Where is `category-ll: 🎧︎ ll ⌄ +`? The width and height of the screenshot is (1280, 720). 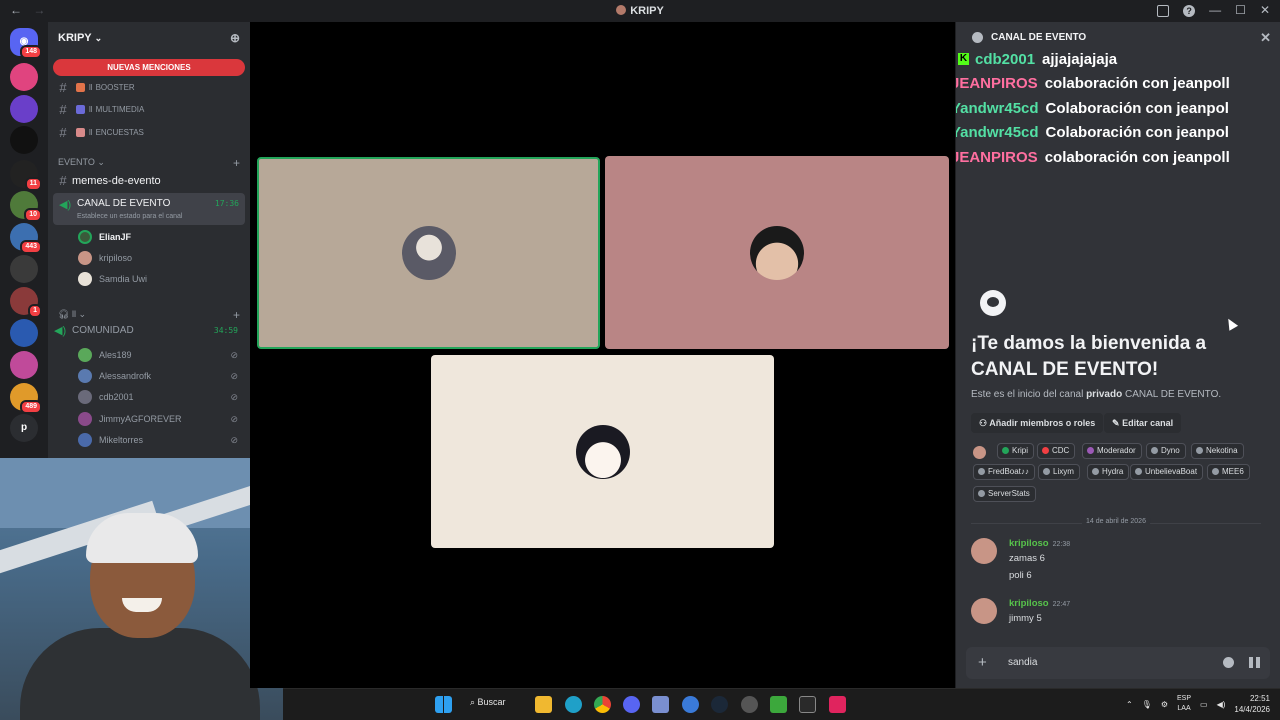 category-ll: 🎧︎ ll ⌄ + is located at coordinates (149, 315).